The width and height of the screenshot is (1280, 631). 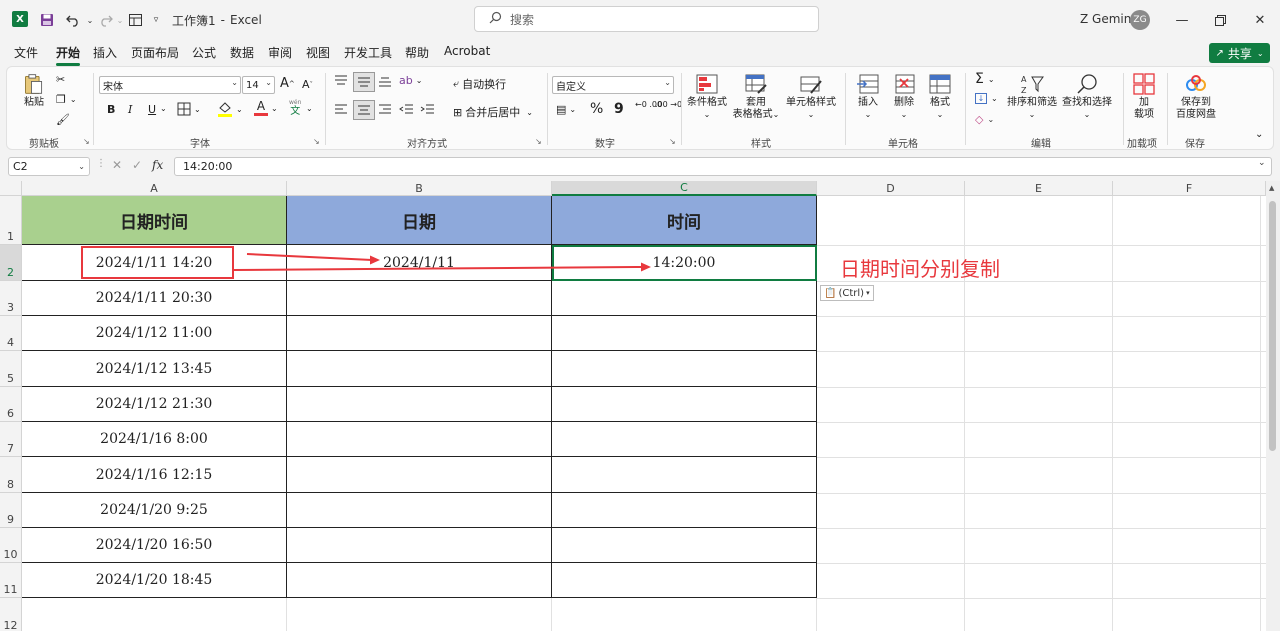 I want to click on insert-function-icon: fx, so click(x=157, y=165).